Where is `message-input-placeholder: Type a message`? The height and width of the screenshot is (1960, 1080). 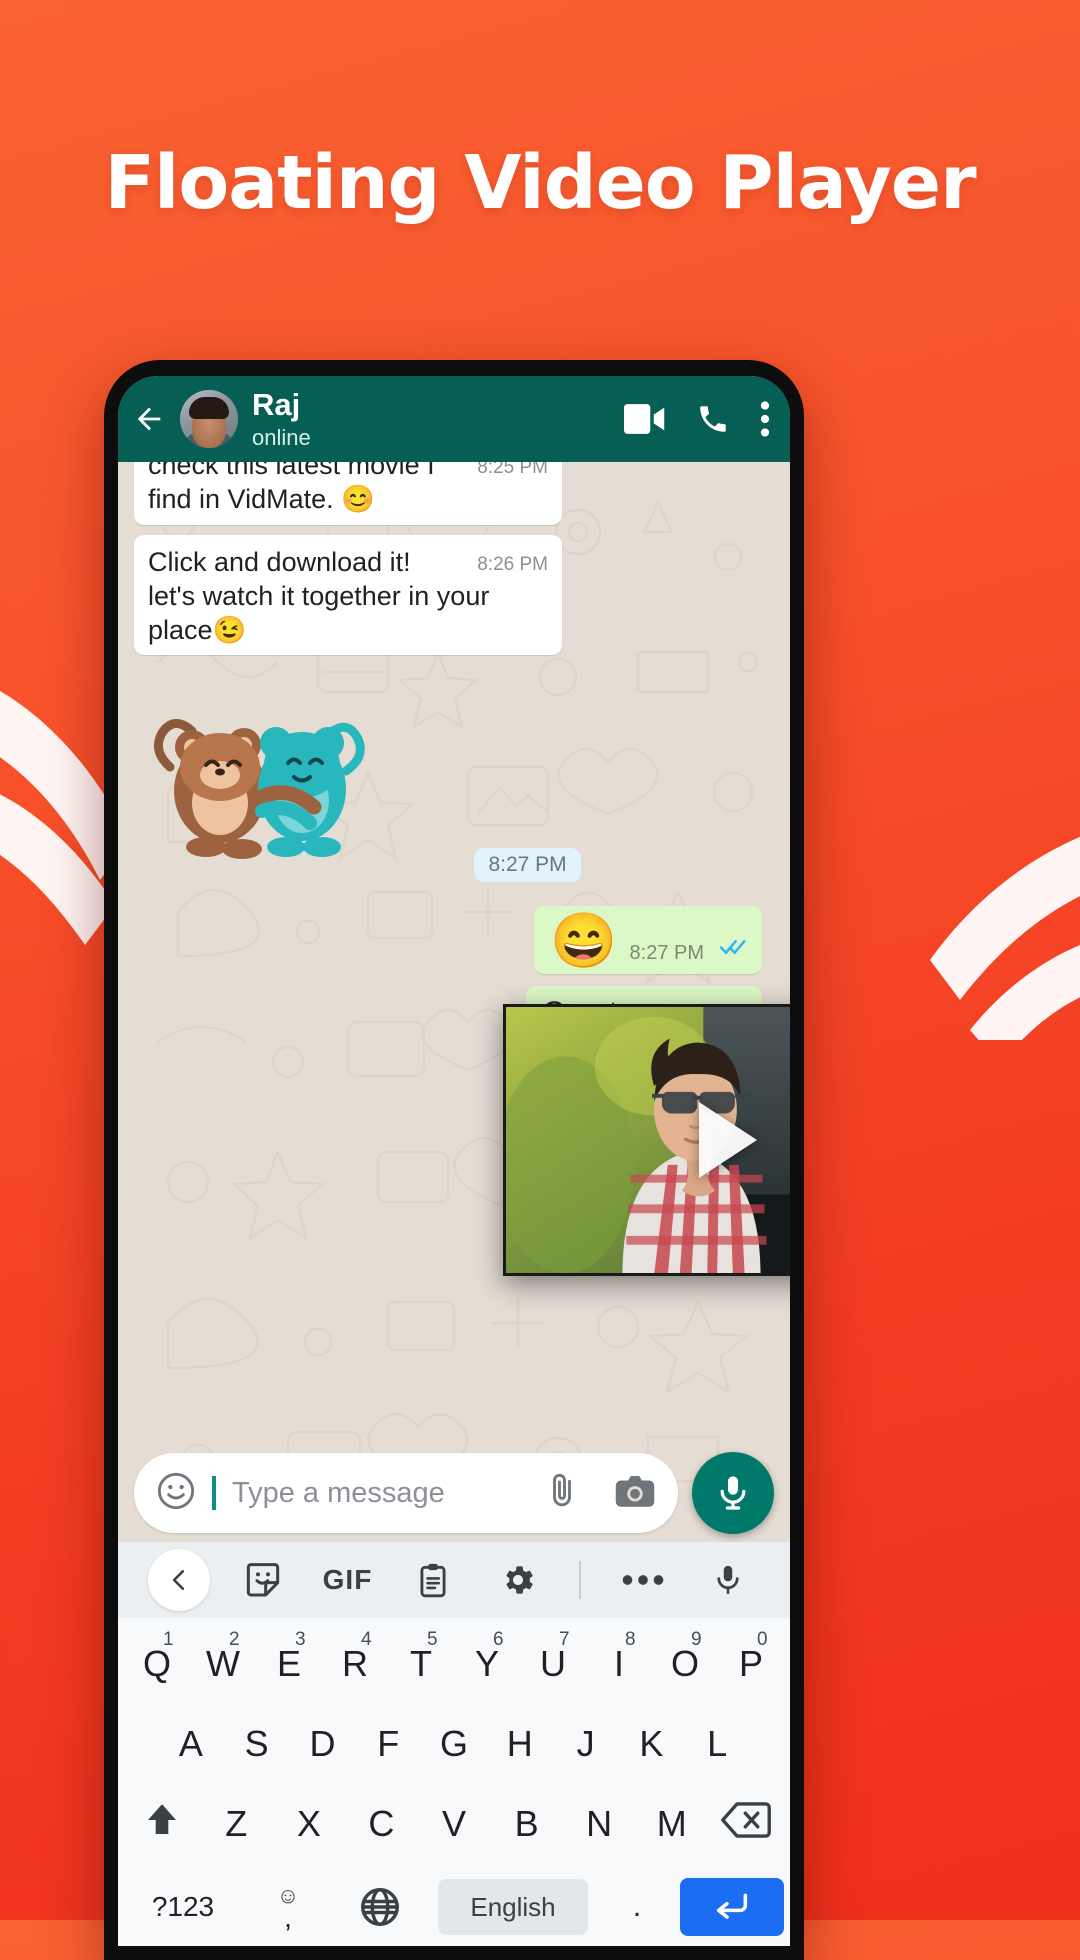 message-input-placeholder: Type a message is located at coordinates (379, 1493).